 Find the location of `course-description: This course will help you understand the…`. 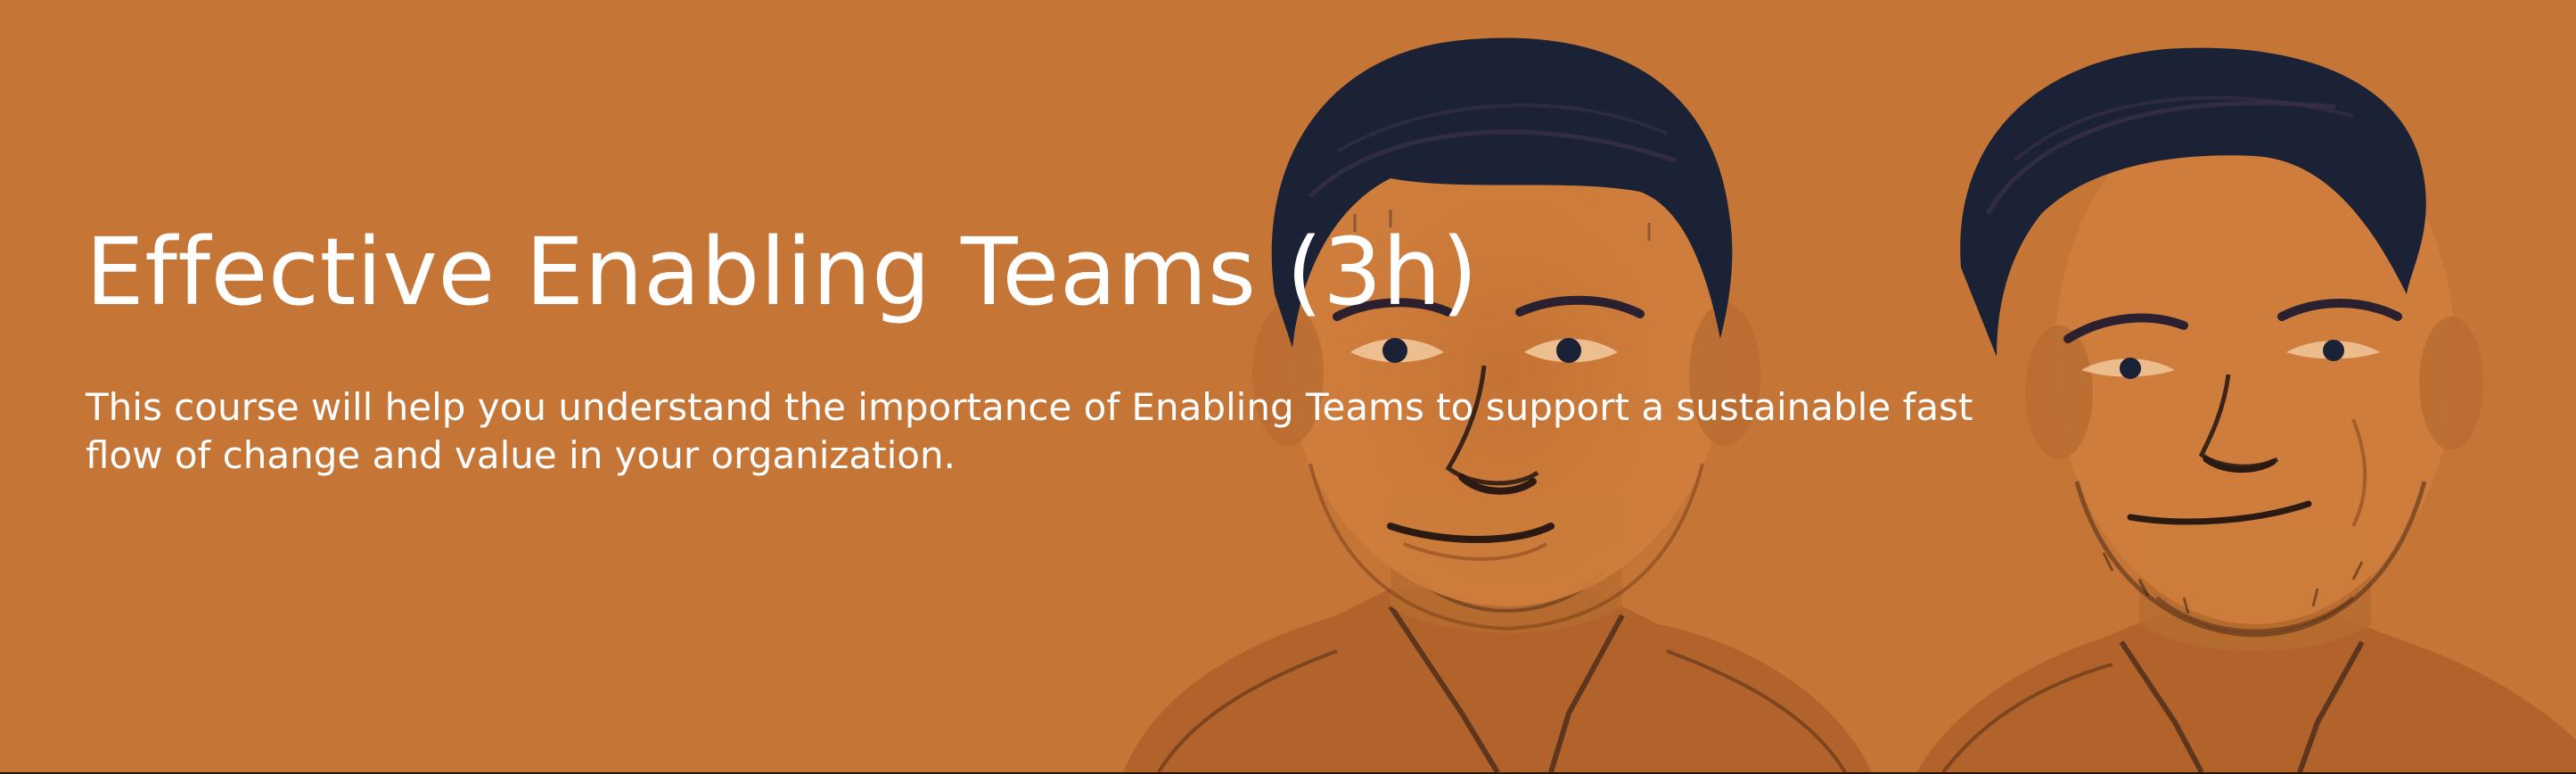

course-description: This course will help you understand the… is located at coordinates (1029, 431).